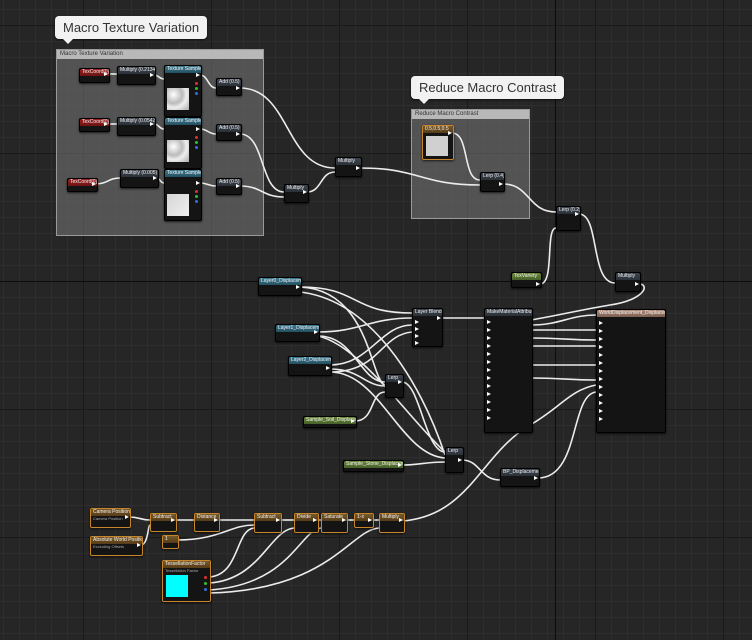  Describe the element at coordinates (136, 126) in the screenshot. I see `node-multiply-2: Multiply (0.05425)` at that location.